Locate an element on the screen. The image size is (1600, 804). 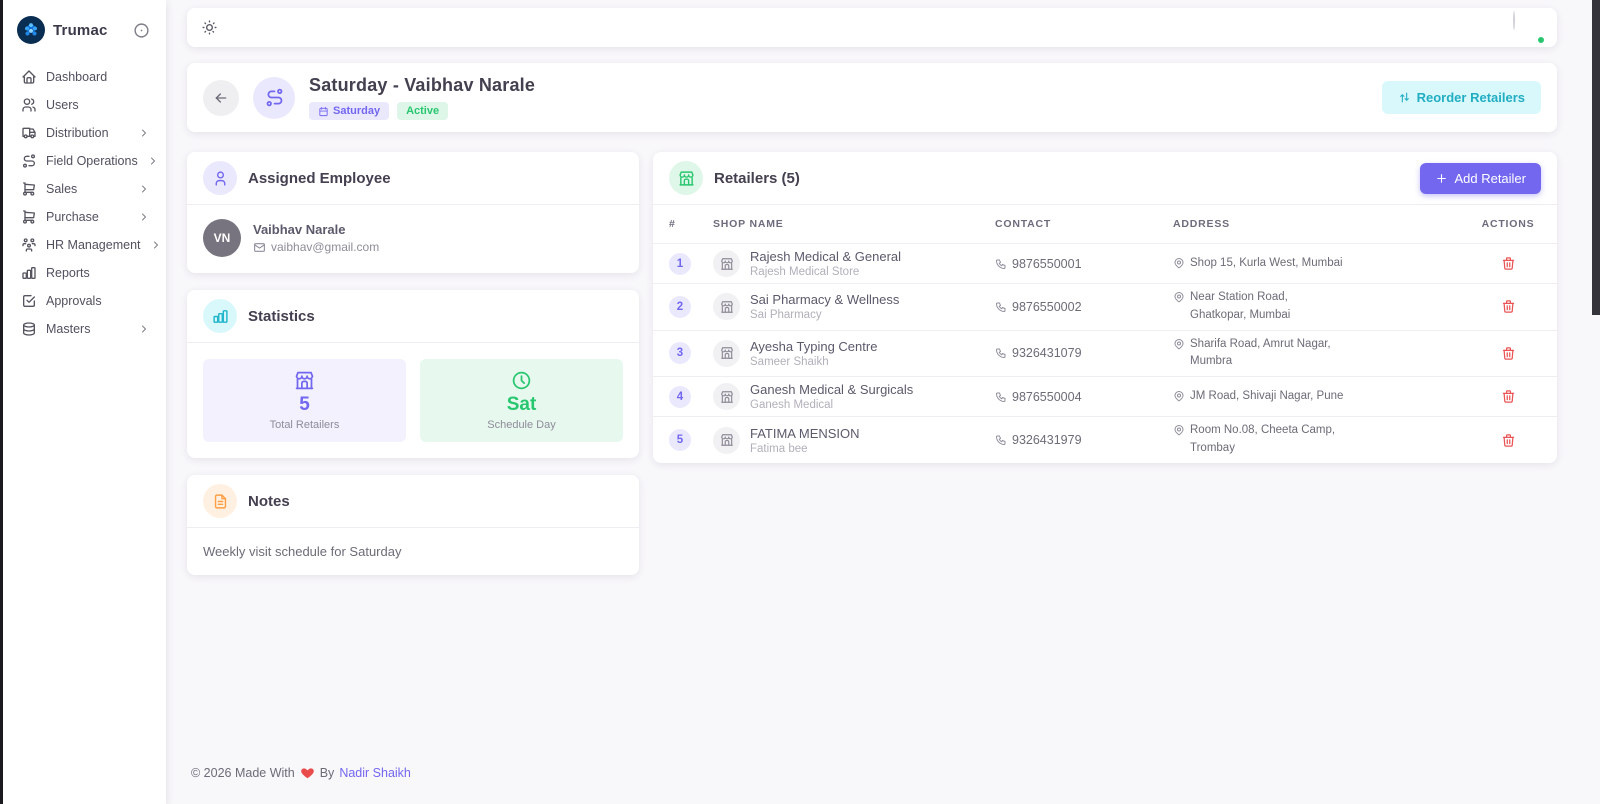
reorder-retailers-button: Reorder Retailers is located at coordinates (1461, 97).